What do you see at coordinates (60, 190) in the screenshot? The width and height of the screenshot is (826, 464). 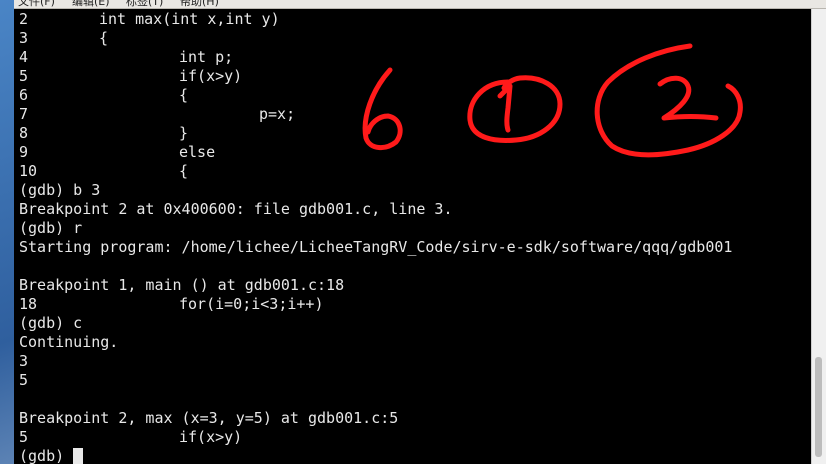 I see `output-text: (gdb) b 3` at bounding box center [60, 190].